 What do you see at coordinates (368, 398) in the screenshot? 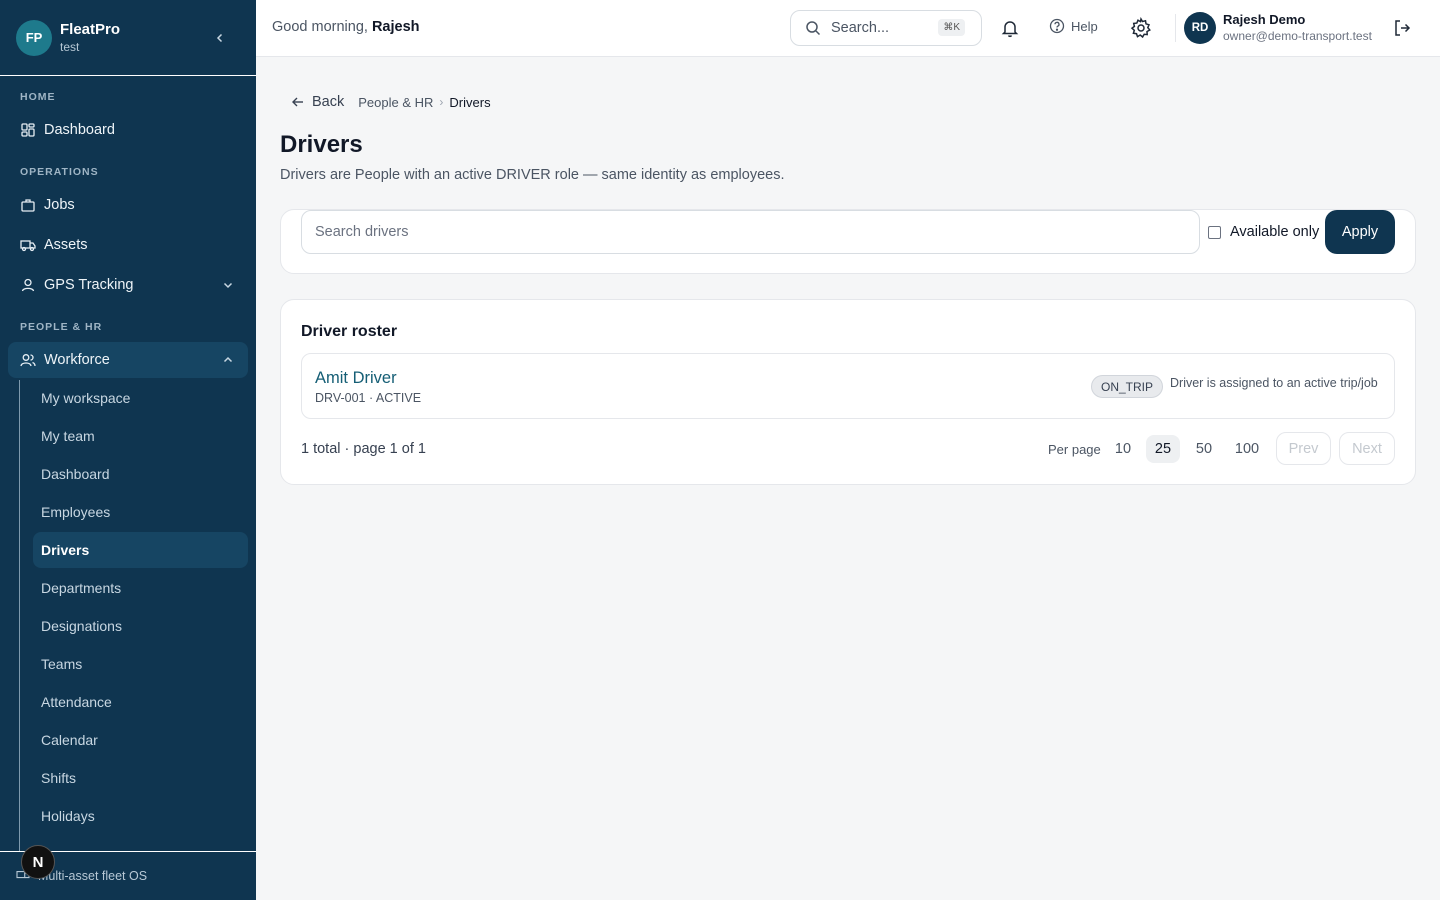
I see `driver-meta: DRV-001 · ACTIVE` at bounding box center [368, 398].